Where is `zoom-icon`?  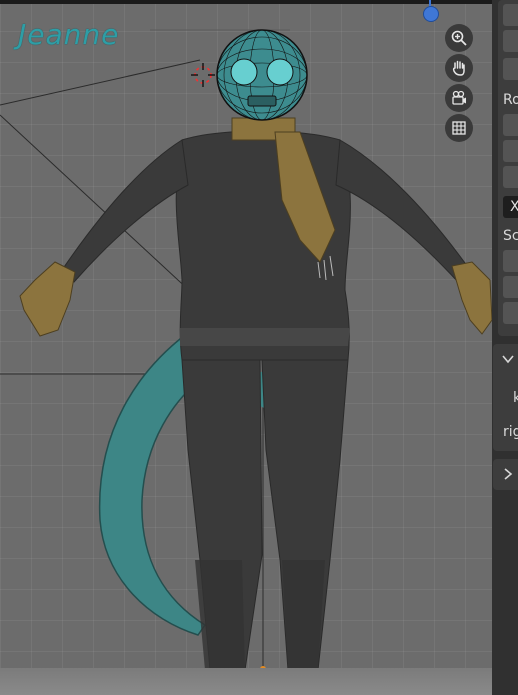
zoom-icon is located at coordinates (459, 38).